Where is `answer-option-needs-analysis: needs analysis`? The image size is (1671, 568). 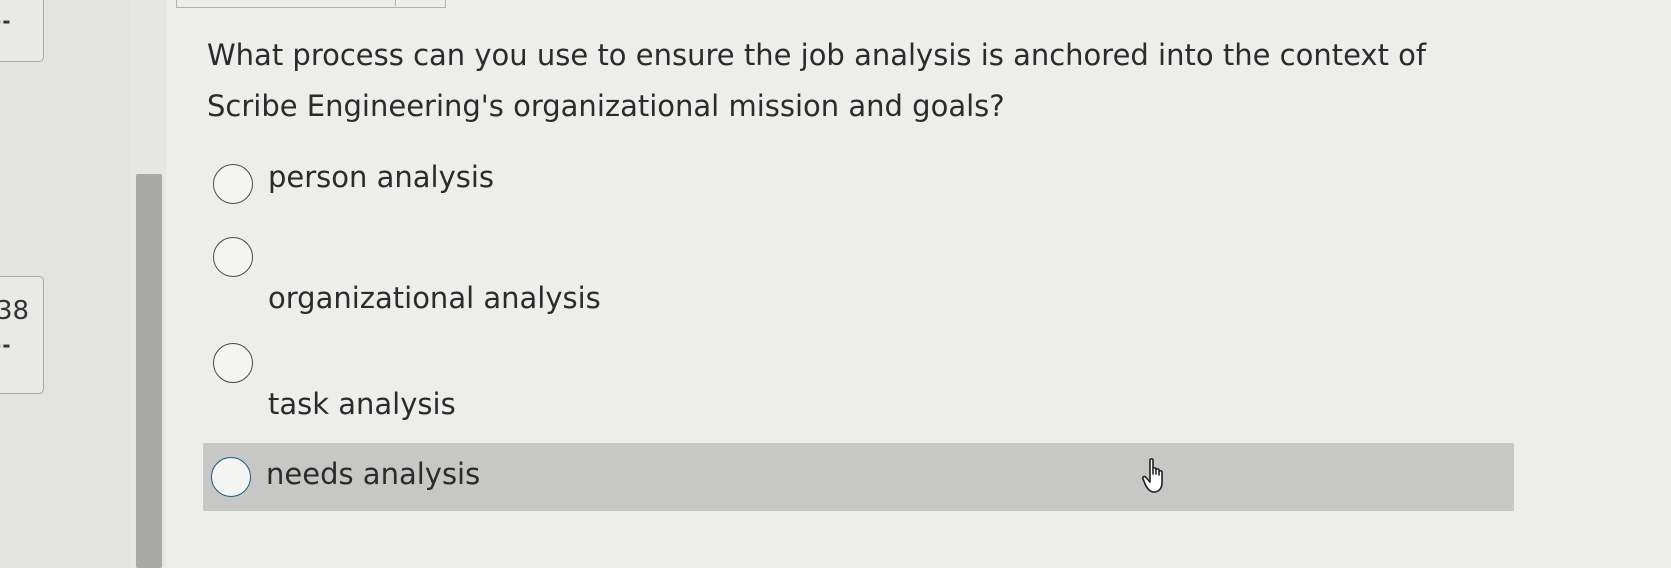
answer-option-needs-analysis: needs analysis is located at coordinates (858, 477).